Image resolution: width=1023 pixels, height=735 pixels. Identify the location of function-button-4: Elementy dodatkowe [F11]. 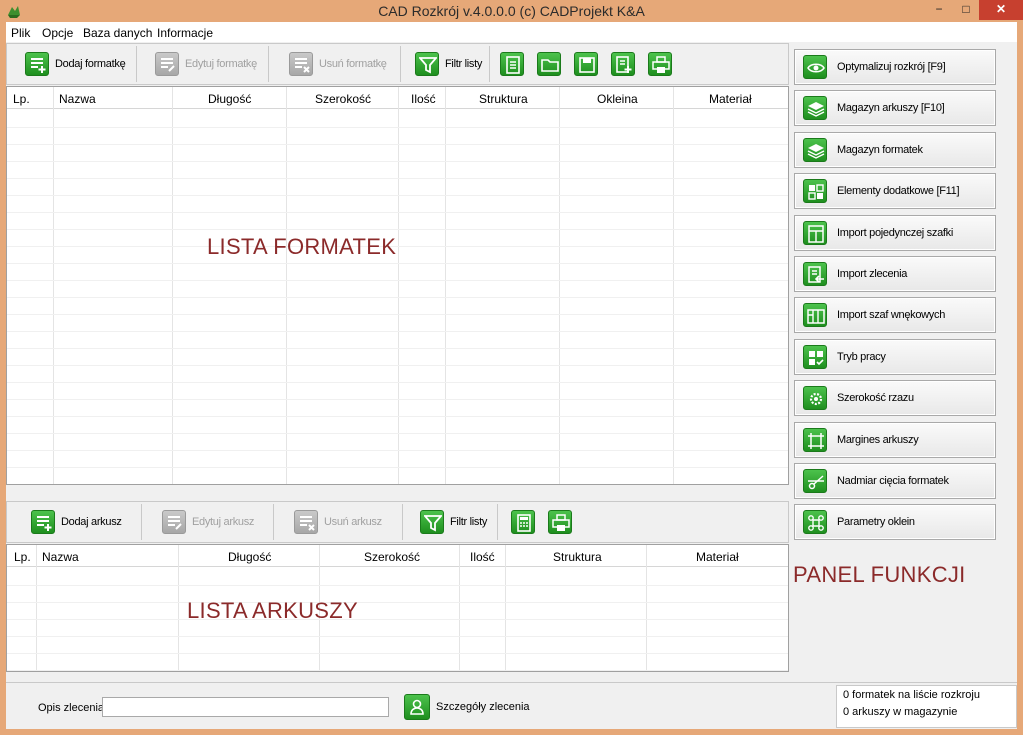
(895, 191).